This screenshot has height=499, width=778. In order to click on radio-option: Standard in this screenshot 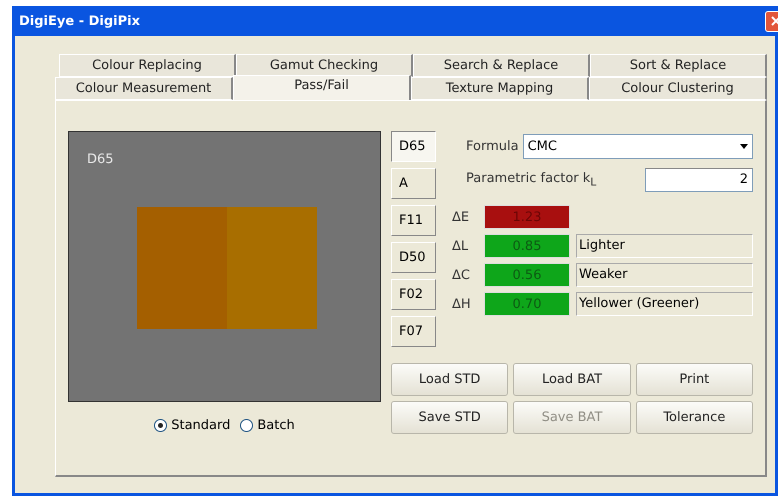, I will do `click(192, 425)`.